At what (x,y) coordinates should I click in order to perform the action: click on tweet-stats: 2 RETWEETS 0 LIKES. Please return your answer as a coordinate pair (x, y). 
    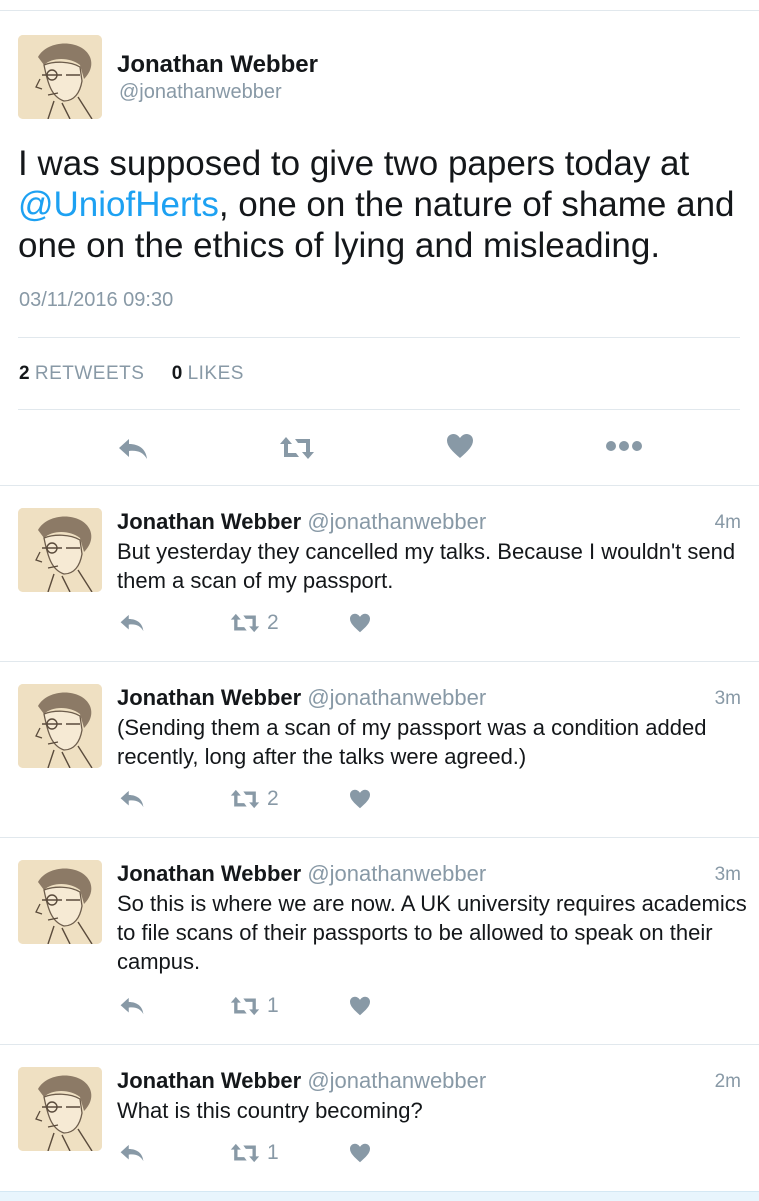
    Looking at the image, I should click on (142, 374).